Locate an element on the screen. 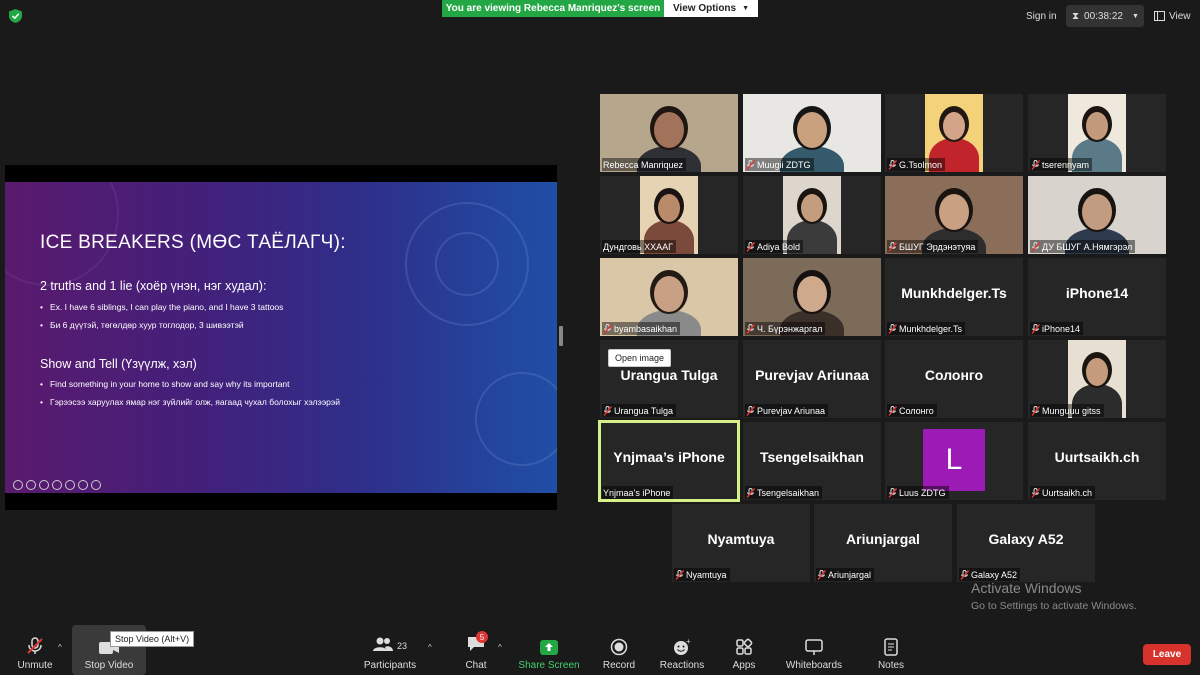 The width and height of the screenshot is (1200, 675). participant-name-label: Ч. Бүрэнжаргал is located at coordinates (785, 328).